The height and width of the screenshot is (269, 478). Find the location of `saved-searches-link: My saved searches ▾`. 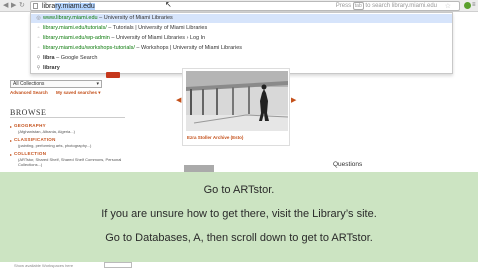

saved-searches-link: My saved searches ▾ is located at coordinates (78, 93).